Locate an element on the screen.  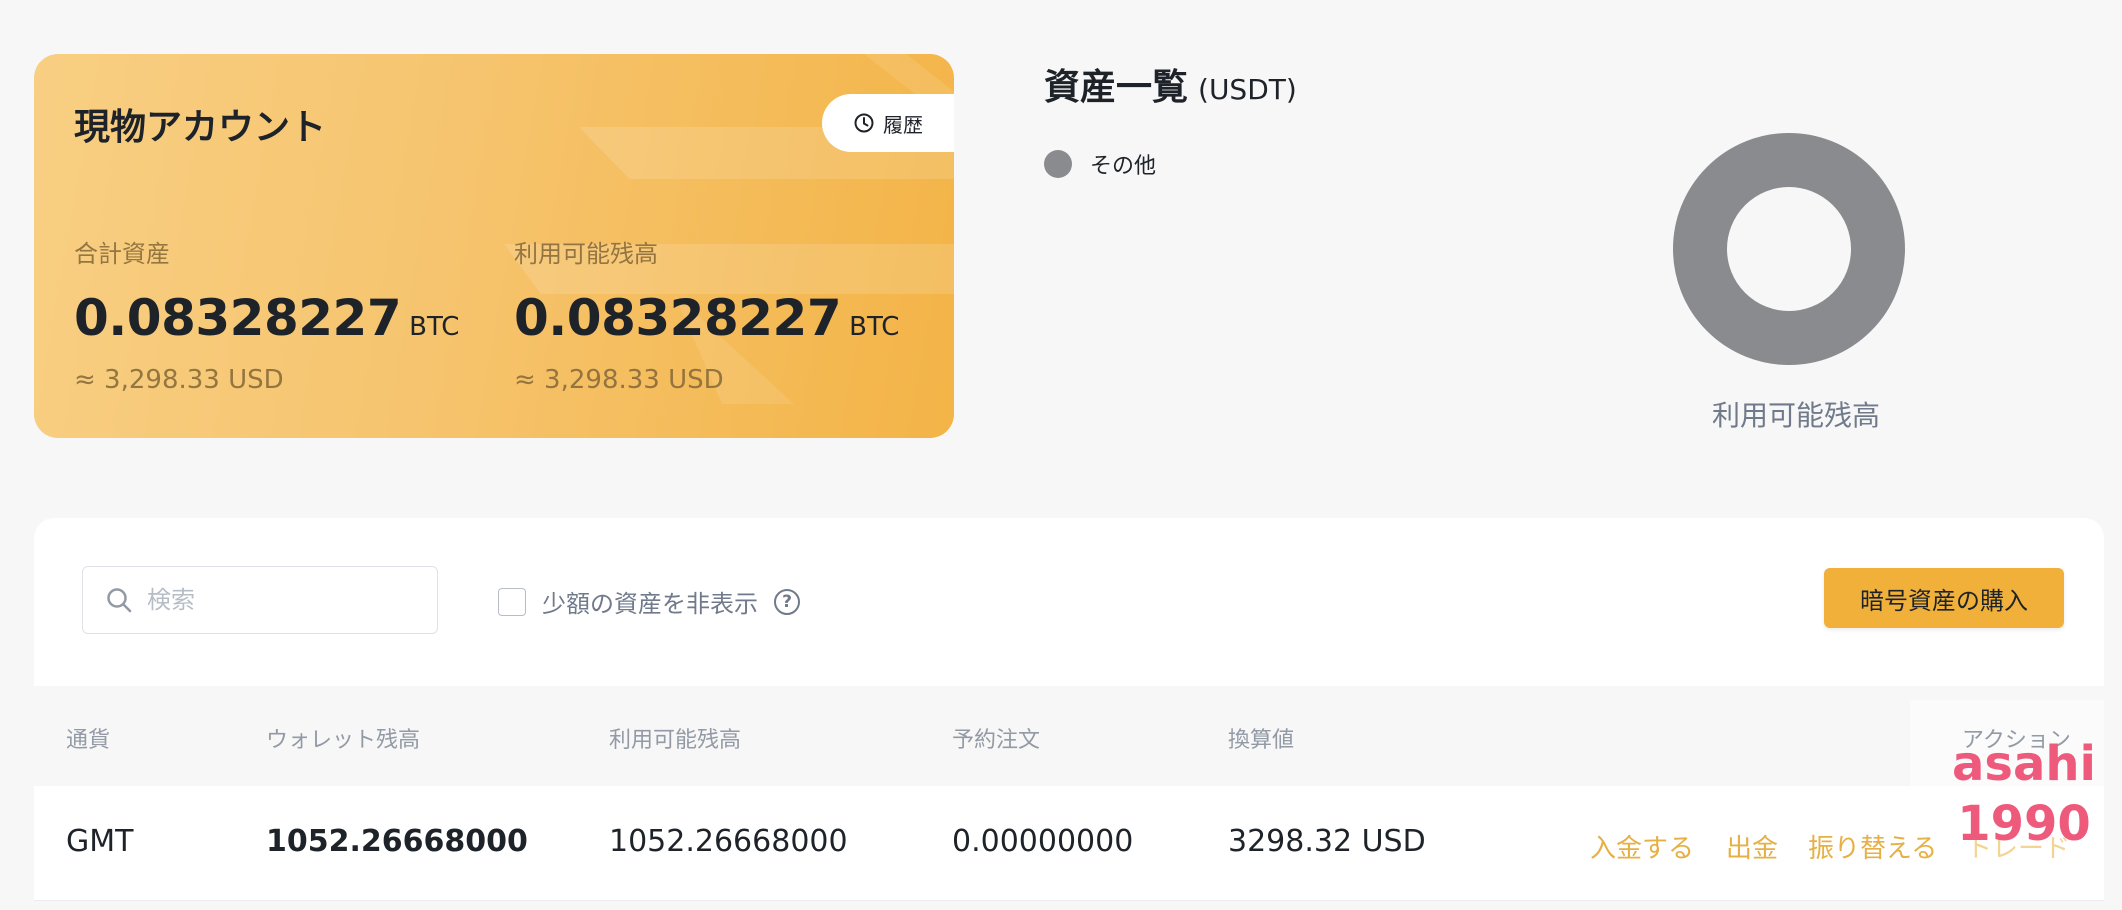
transfer-link: 振り替える is located at coordinates (1872, 846).